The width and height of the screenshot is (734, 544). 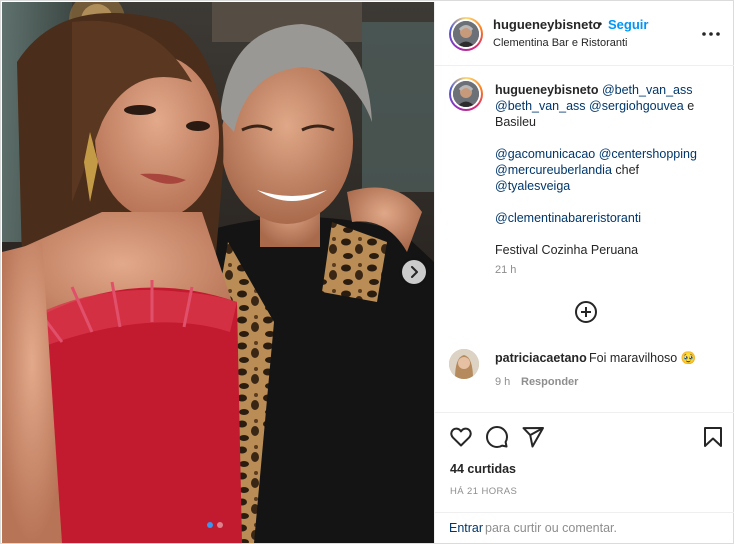 I want to click on comment-icon, so click(x=497, y=437).